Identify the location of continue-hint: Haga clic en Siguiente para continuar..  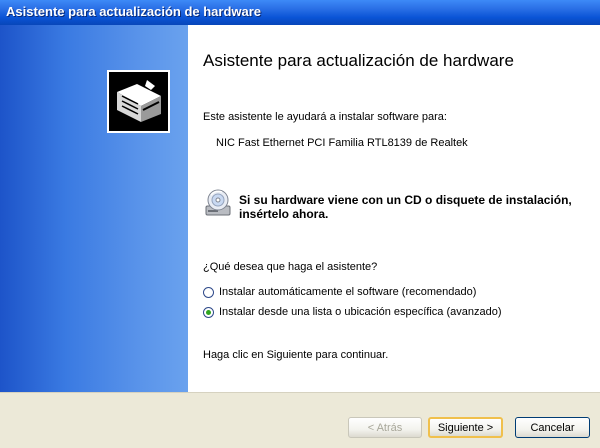
(296, 355).